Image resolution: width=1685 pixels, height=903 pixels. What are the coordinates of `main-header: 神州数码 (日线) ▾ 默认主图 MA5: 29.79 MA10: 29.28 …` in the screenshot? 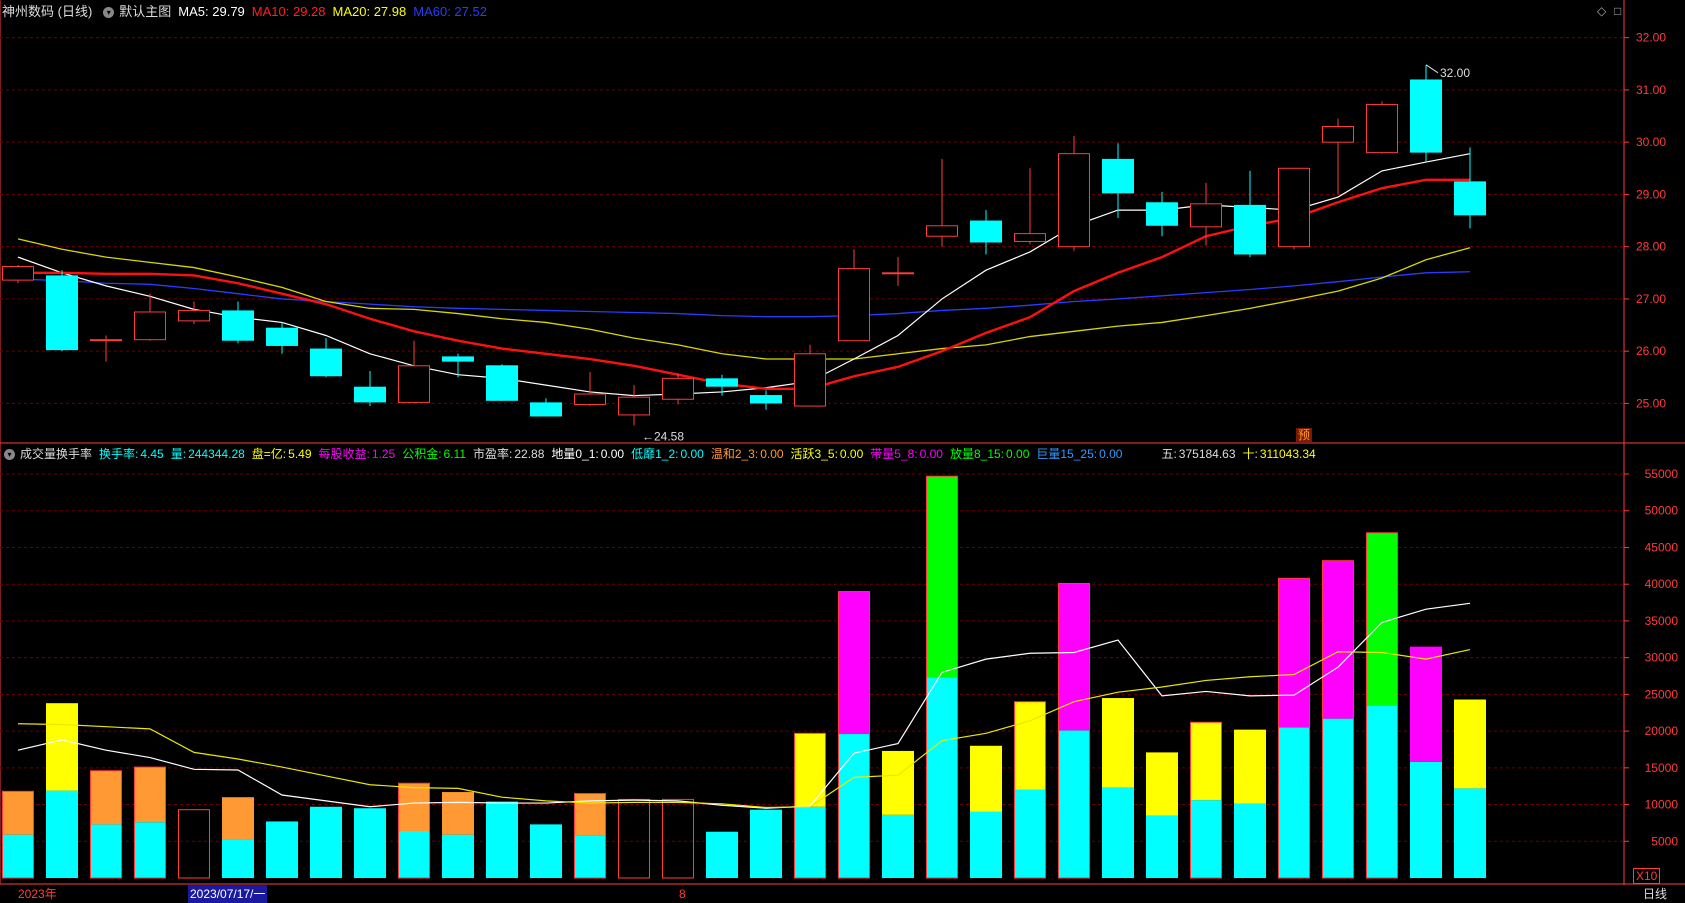 It's located at (248, 12).